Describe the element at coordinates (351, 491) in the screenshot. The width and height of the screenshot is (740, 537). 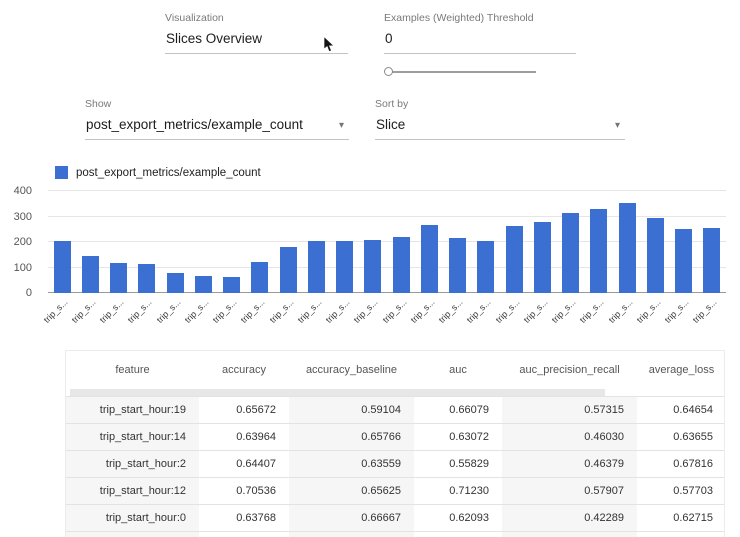
I see `metric-cell: 0.65625` at that location.